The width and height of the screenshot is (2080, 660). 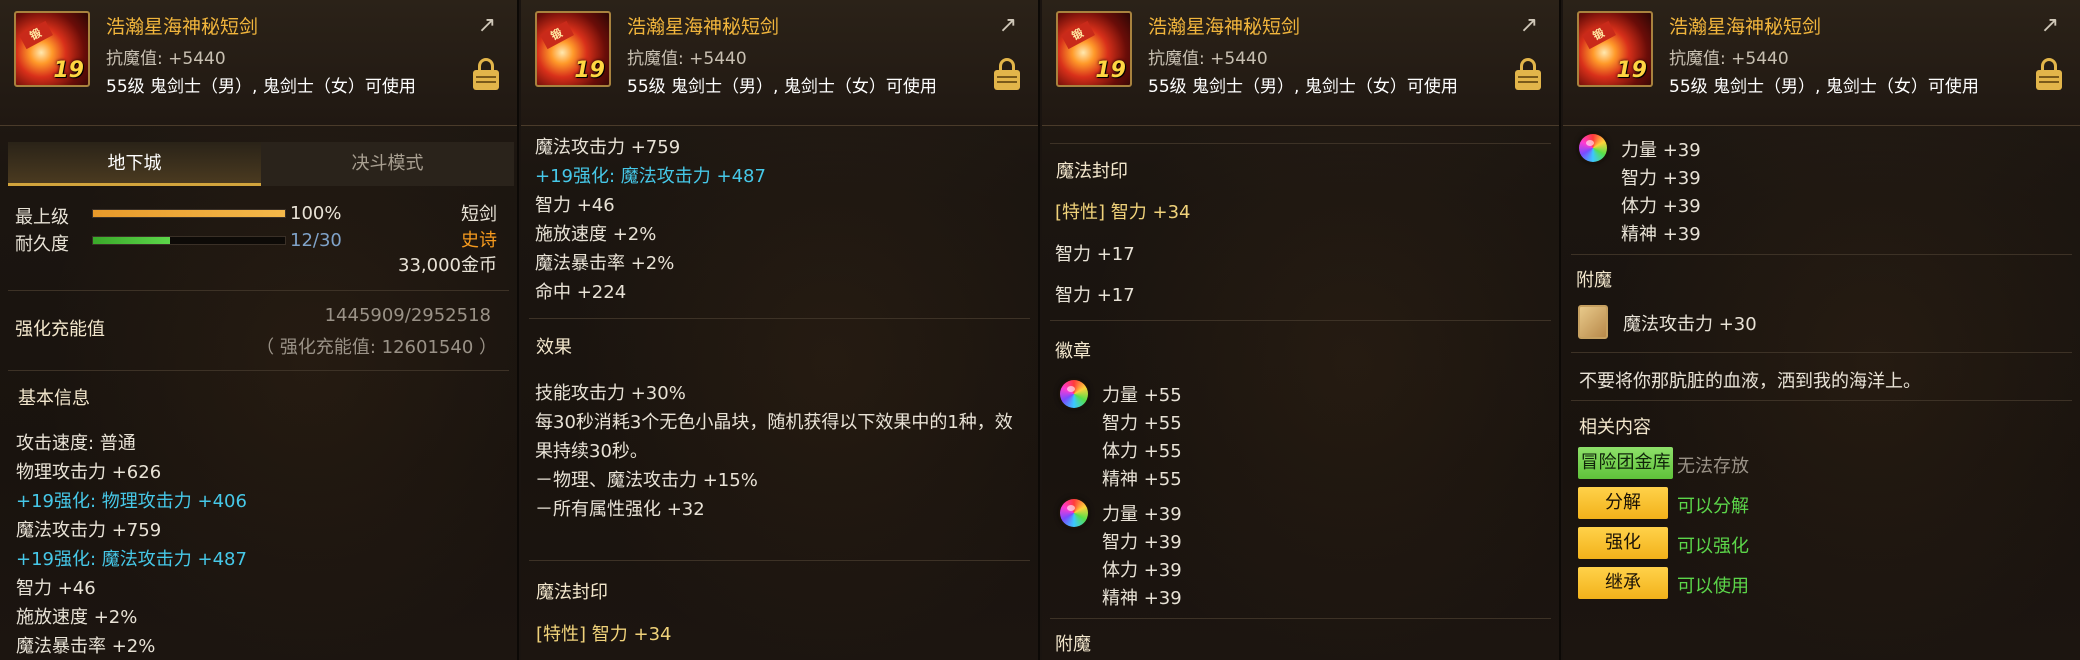 What do you see at coordinates (1074, 394) in the screenshot?
I see `platinum-emblem-icon` at bounding box center [1074, 394].